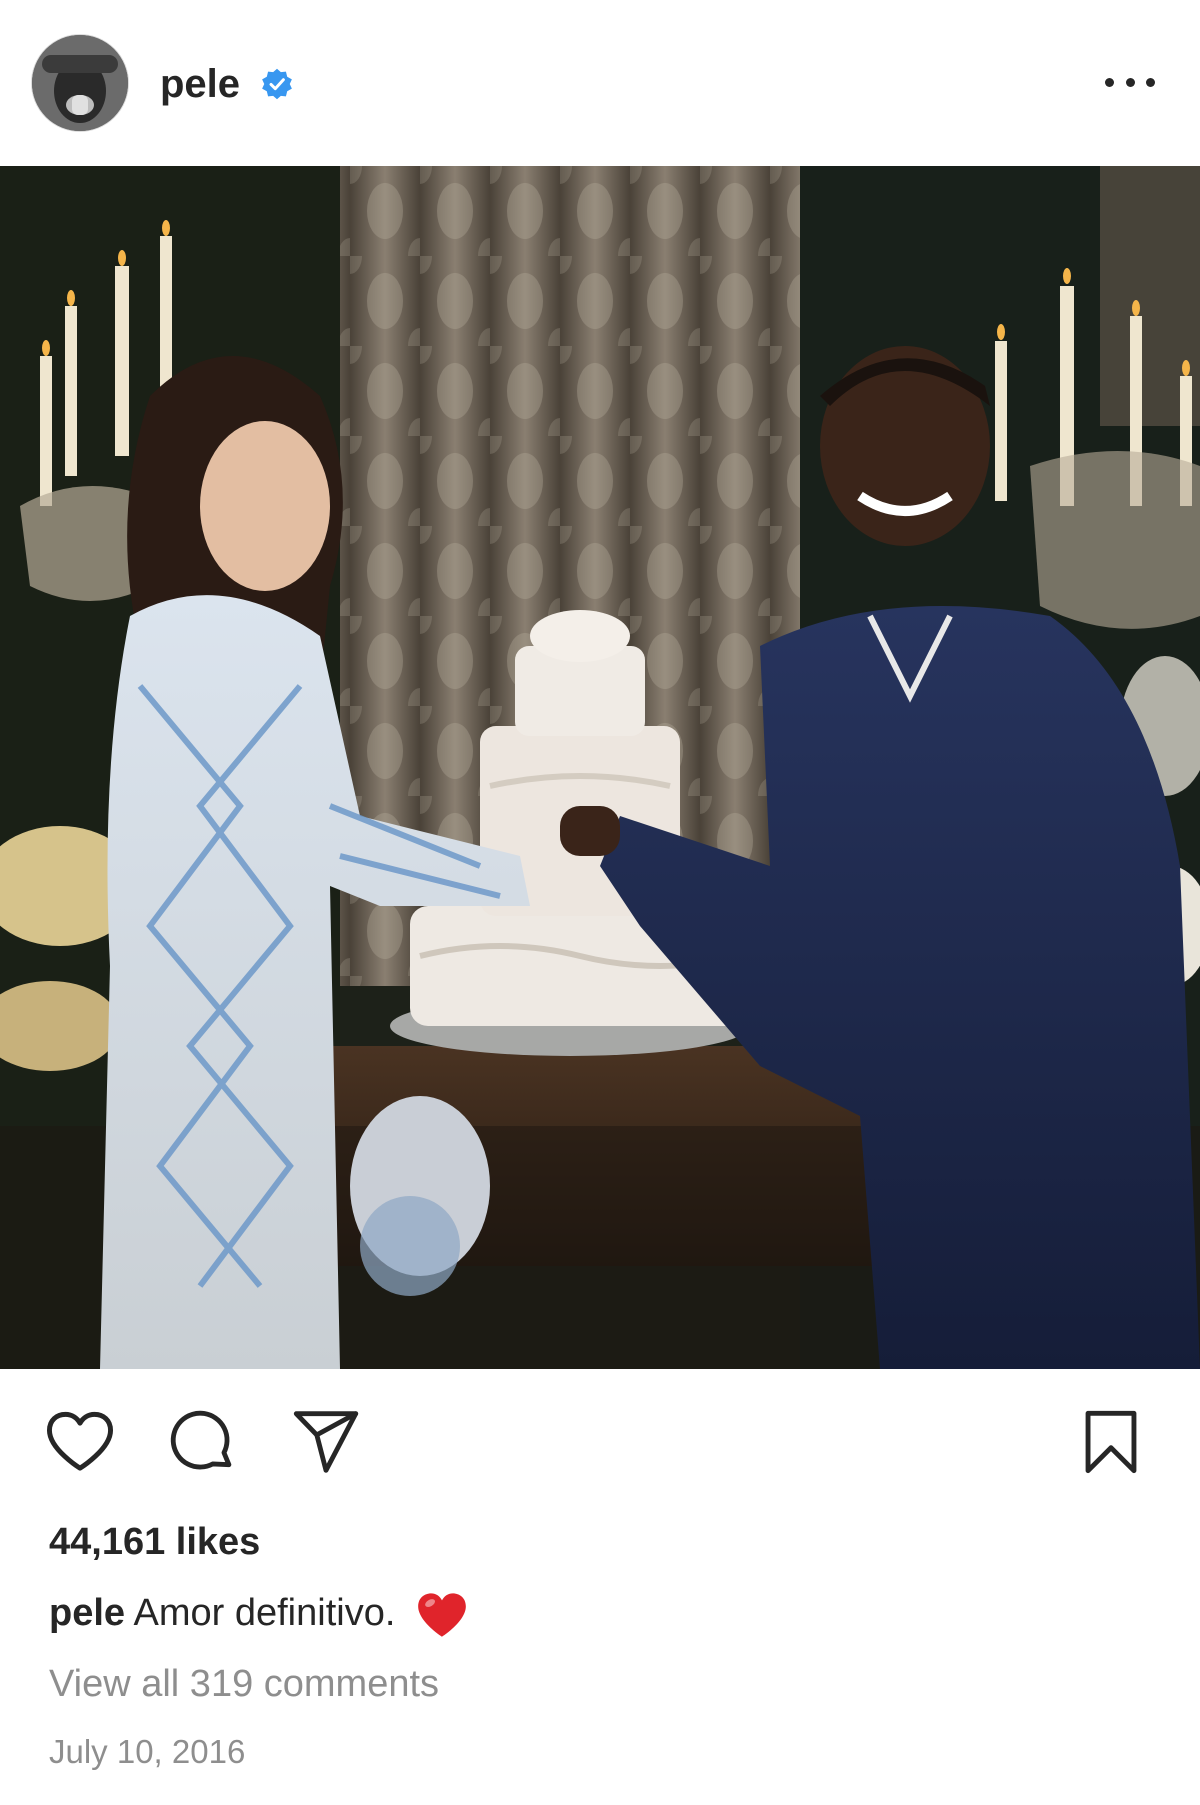 The width and height of the screenshot is (1200, 1805). What do you see at coordinates (244, 1684) in the screenshot?
I see `view-comments-link: View all 319 comments` at bounding box center [244, 1684].